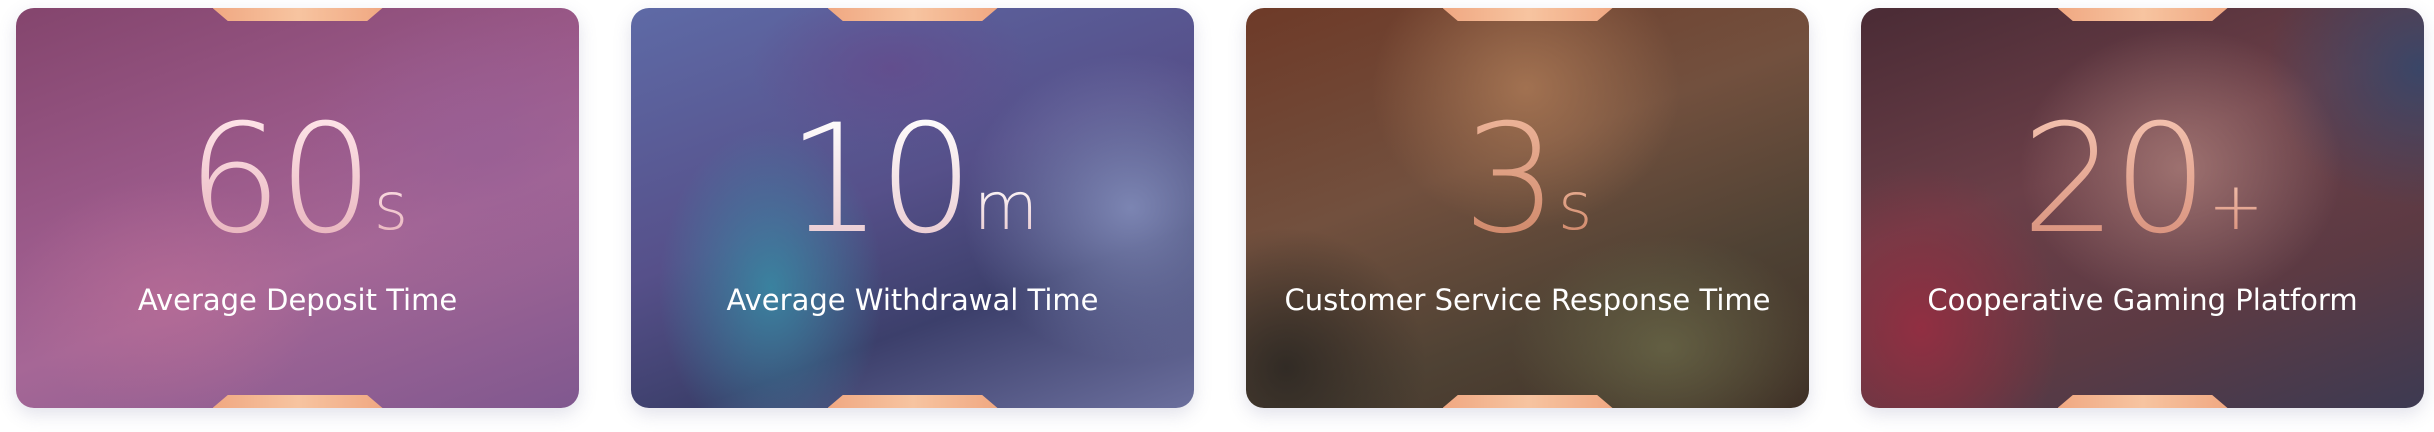  I want to click on stat-label: Customer Service Response Time, so click(1527, 300).